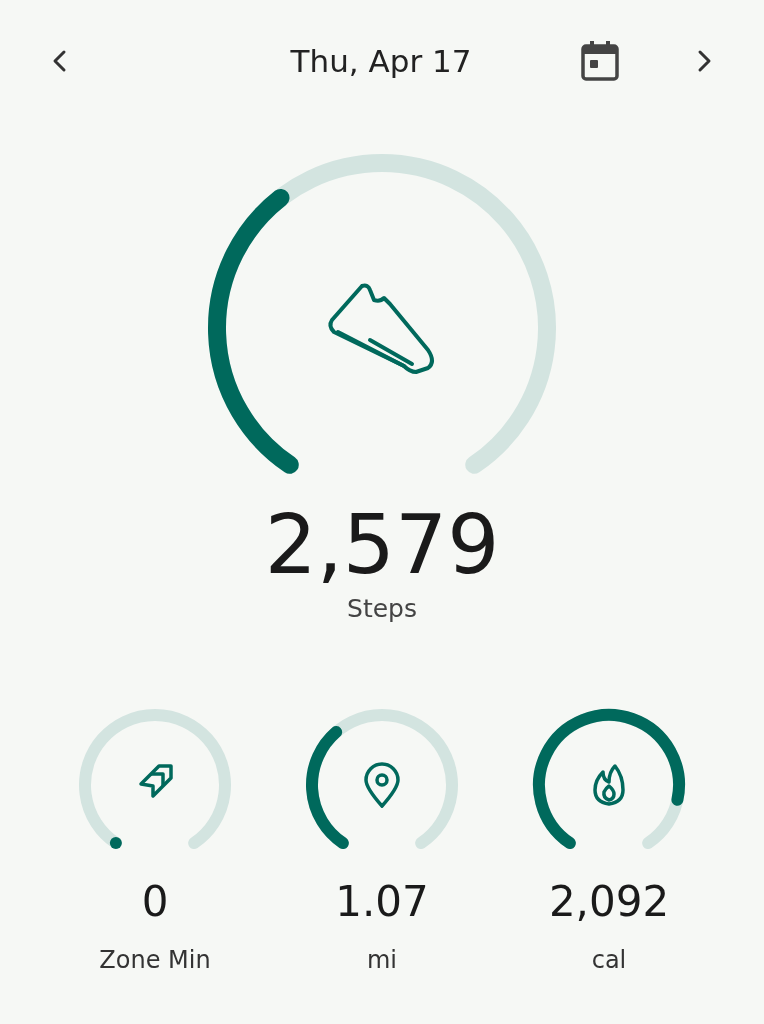 This screenshot has width=764, height=1024. Describe the element at coordinates (382, 545) in the screenshot. I see `step-count: 2,579` at that location.